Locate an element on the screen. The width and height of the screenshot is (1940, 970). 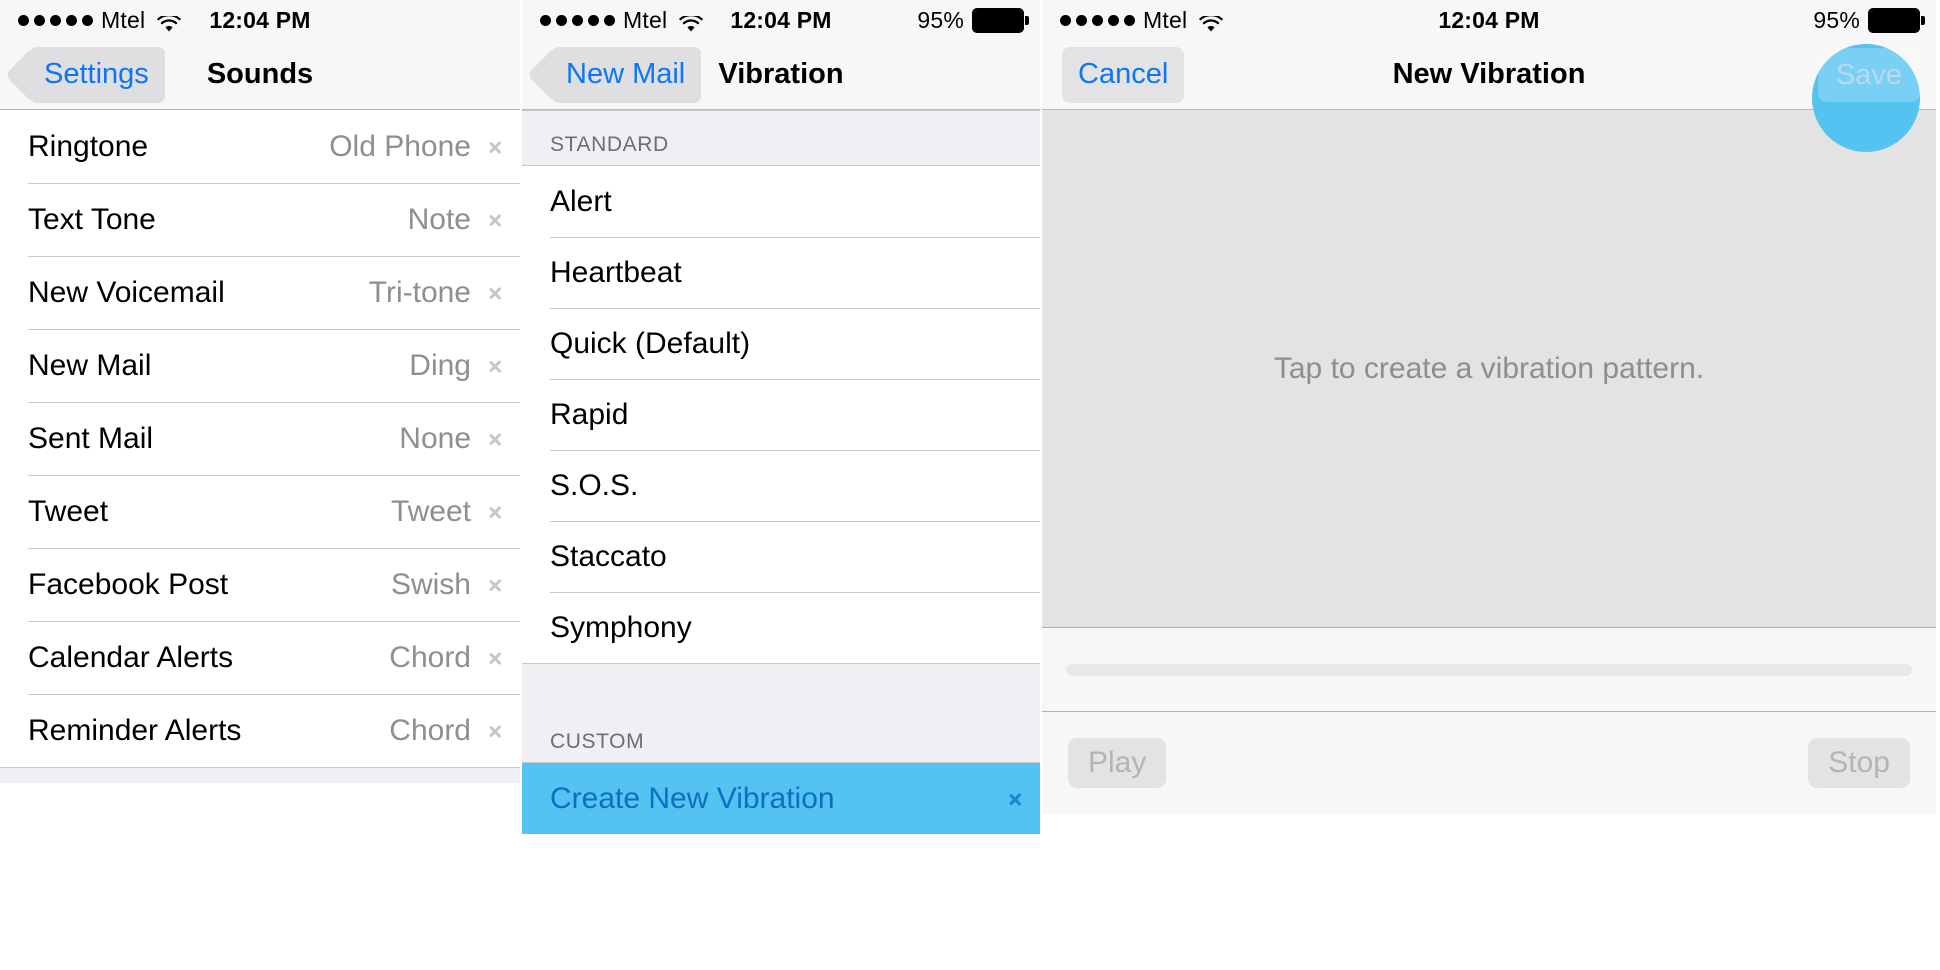
row-value: Ding is located at coordinates (440, 365).